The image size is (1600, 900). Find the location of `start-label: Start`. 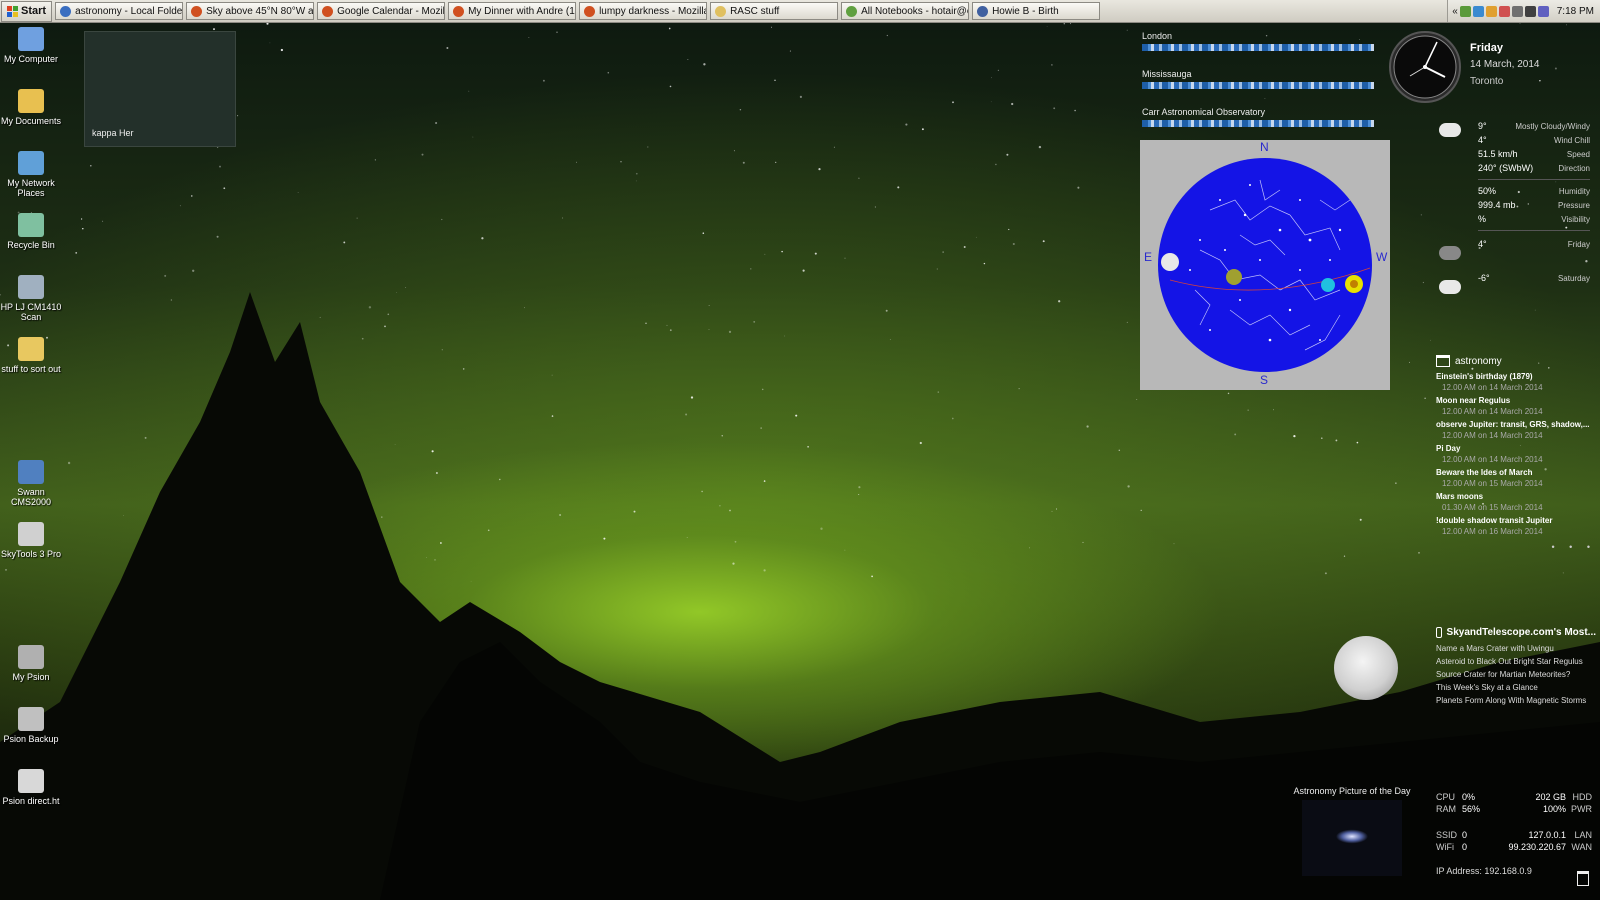

start-label: Start is located at coordinates (34, 11).